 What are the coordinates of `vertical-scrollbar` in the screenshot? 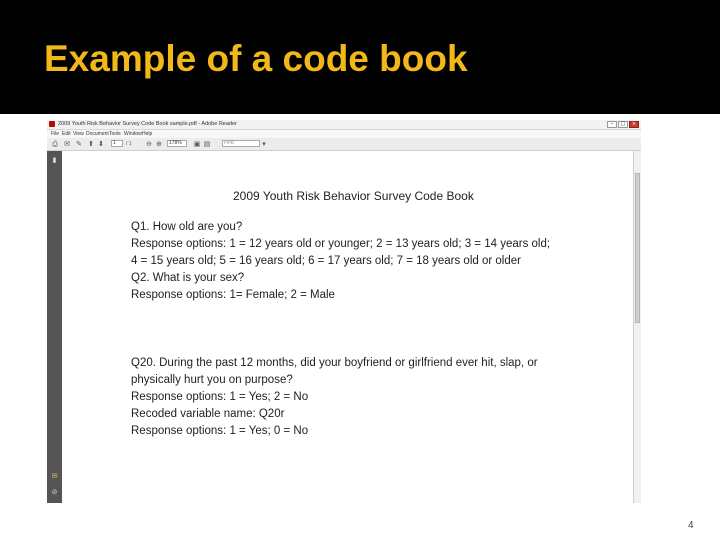 It's located at (637, 327).